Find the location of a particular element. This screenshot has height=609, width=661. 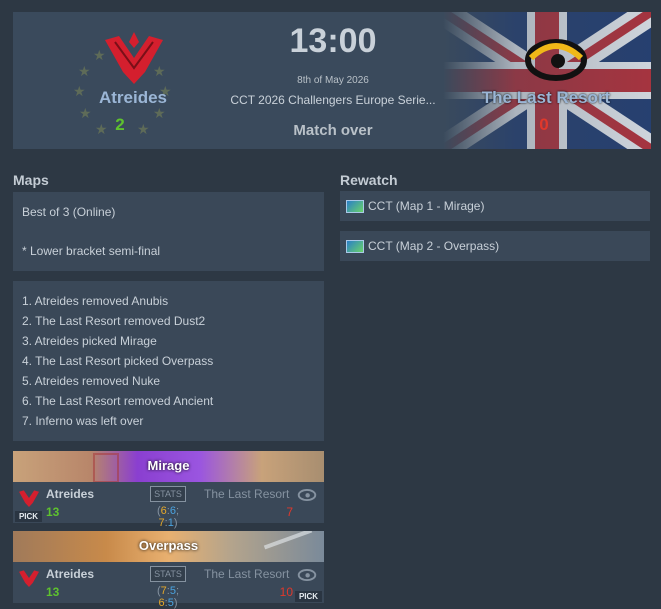

match-time: 13:00 is located at coordinates (333, 41).